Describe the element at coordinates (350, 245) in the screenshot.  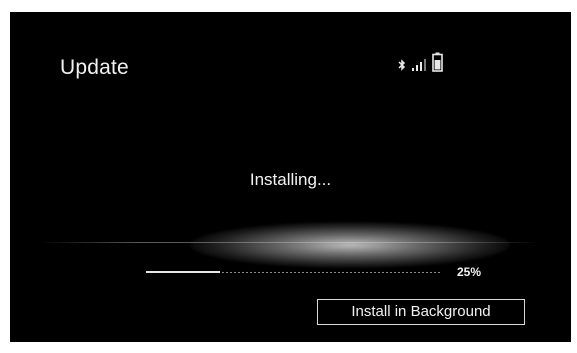
I see `progress-glow-decoration` at that location.